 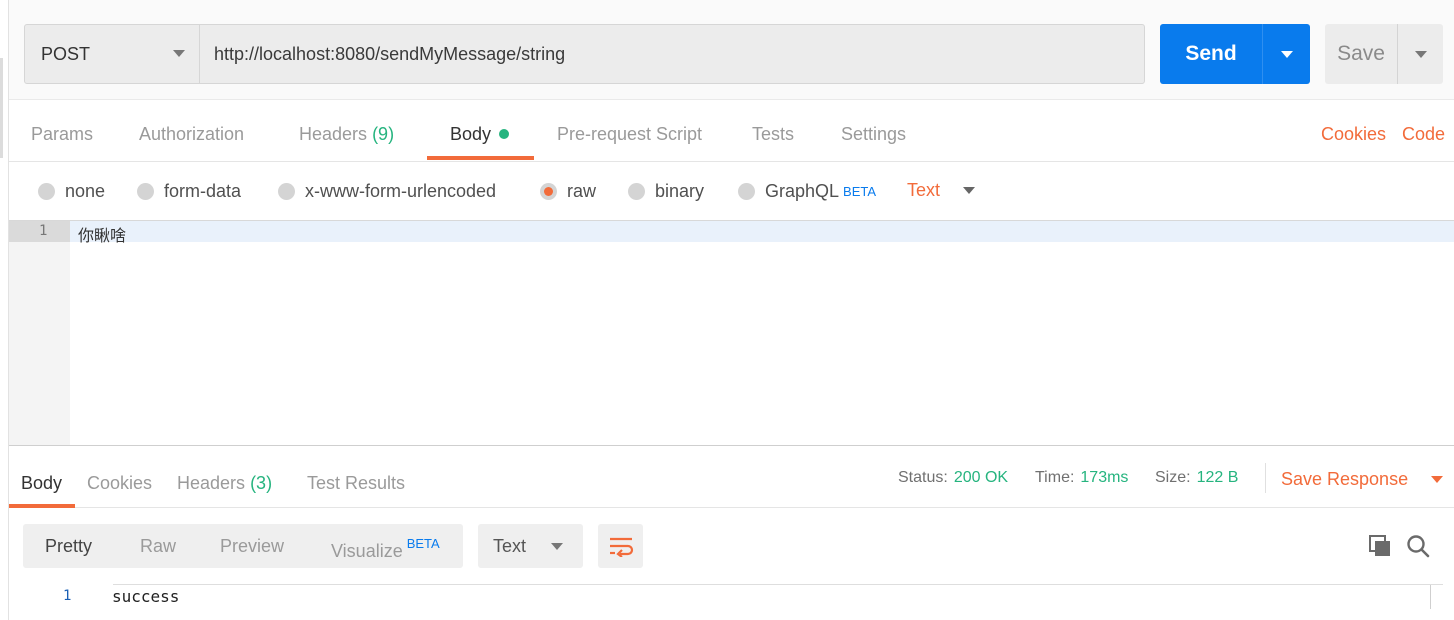 What do you see at coordinates (1173, 477) in the screenshot?
I see `size-label: Size:` at bounding box center [1173, 477].